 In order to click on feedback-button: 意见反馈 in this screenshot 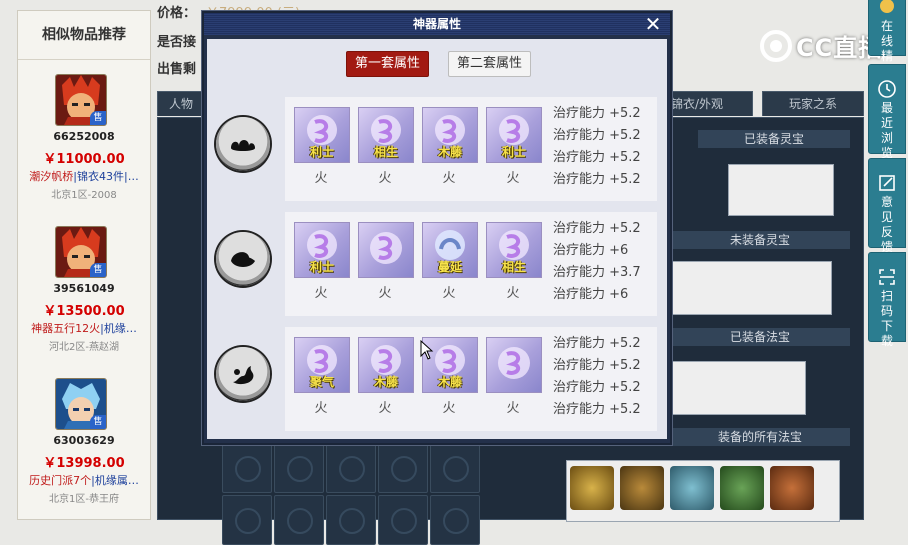, I will do `click(887, 206)`.